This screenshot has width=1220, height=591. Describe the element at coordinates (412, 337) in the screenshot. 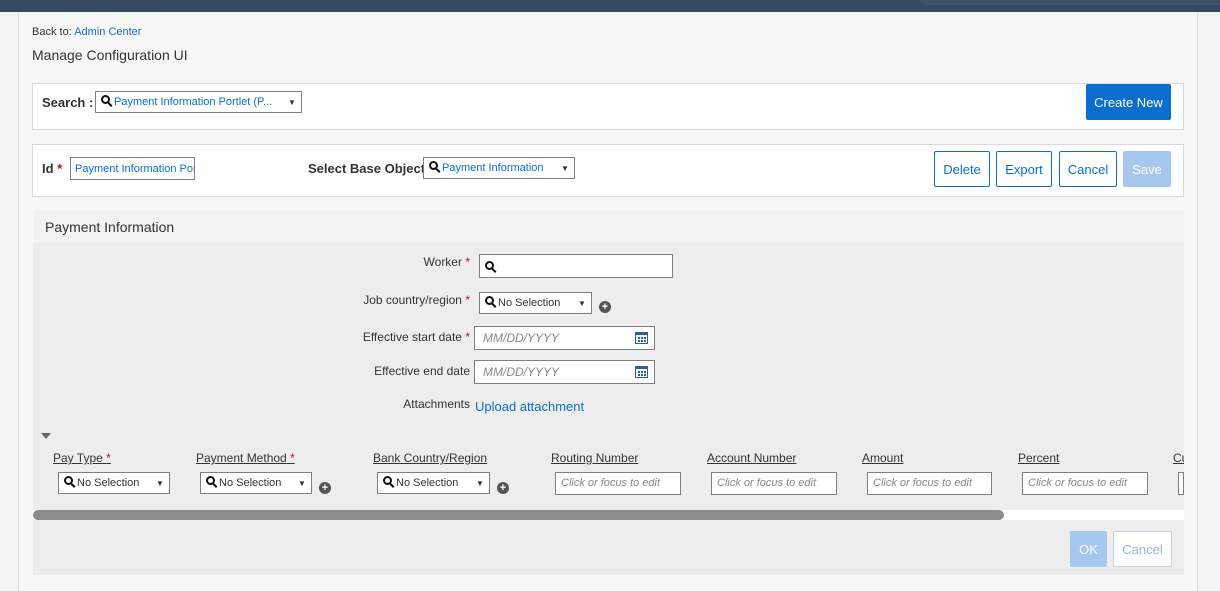

I see `start-date-label-text: Effective start date` at that location.